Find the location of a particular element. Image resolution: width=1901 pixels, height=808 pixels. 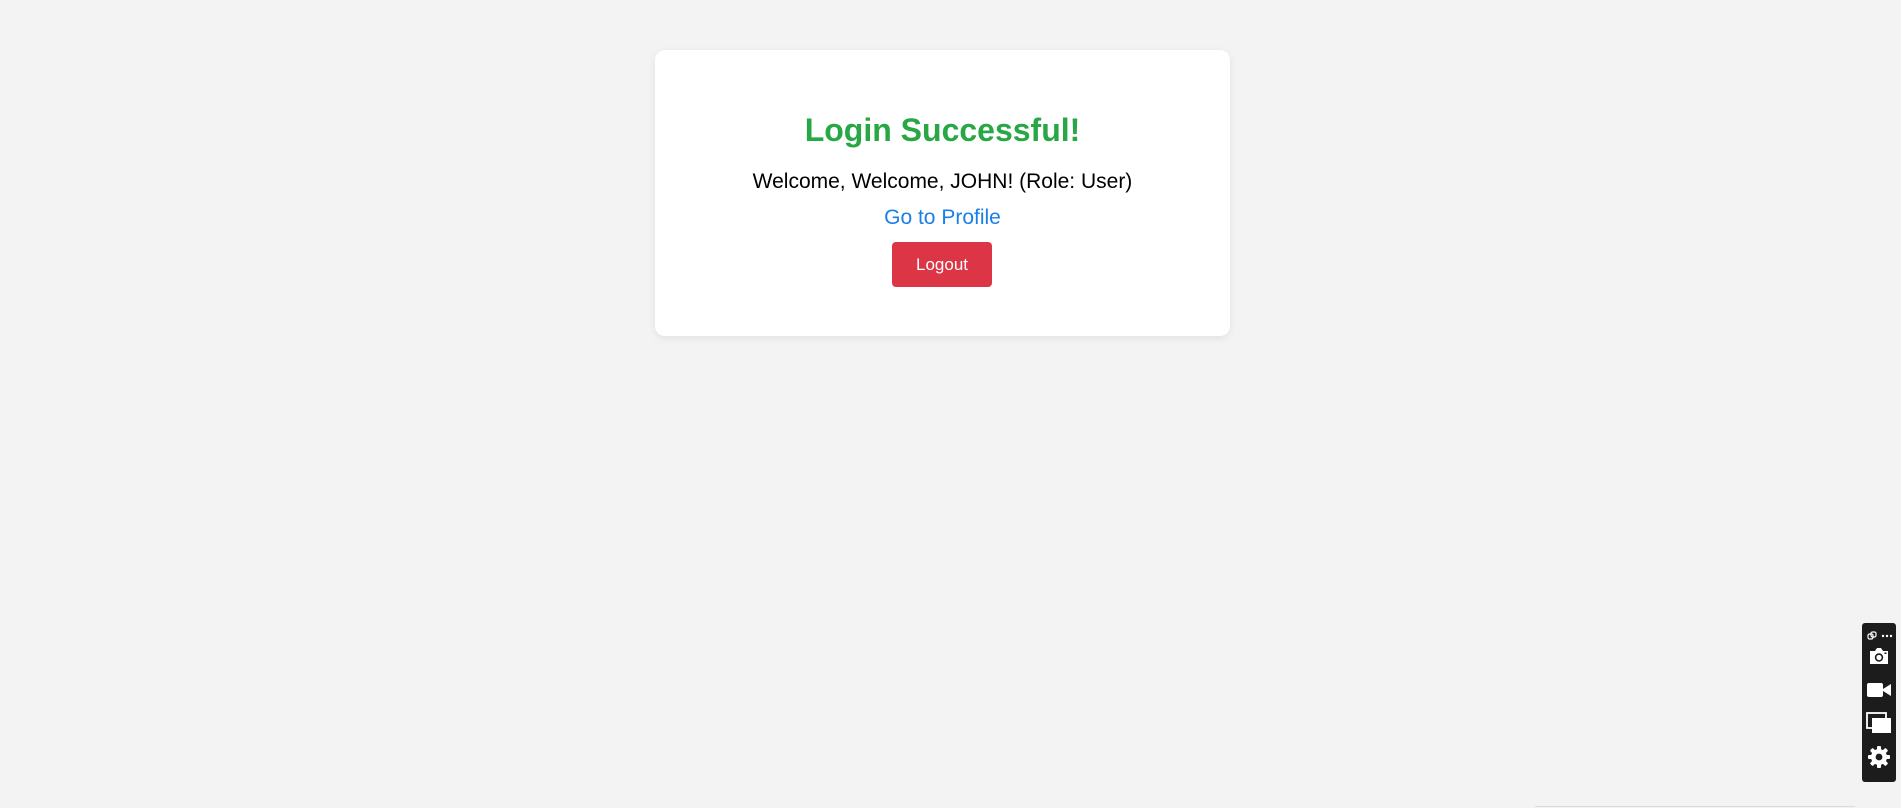

go-to-profile-label: Go to Profile is located at coordinates (942, 217).